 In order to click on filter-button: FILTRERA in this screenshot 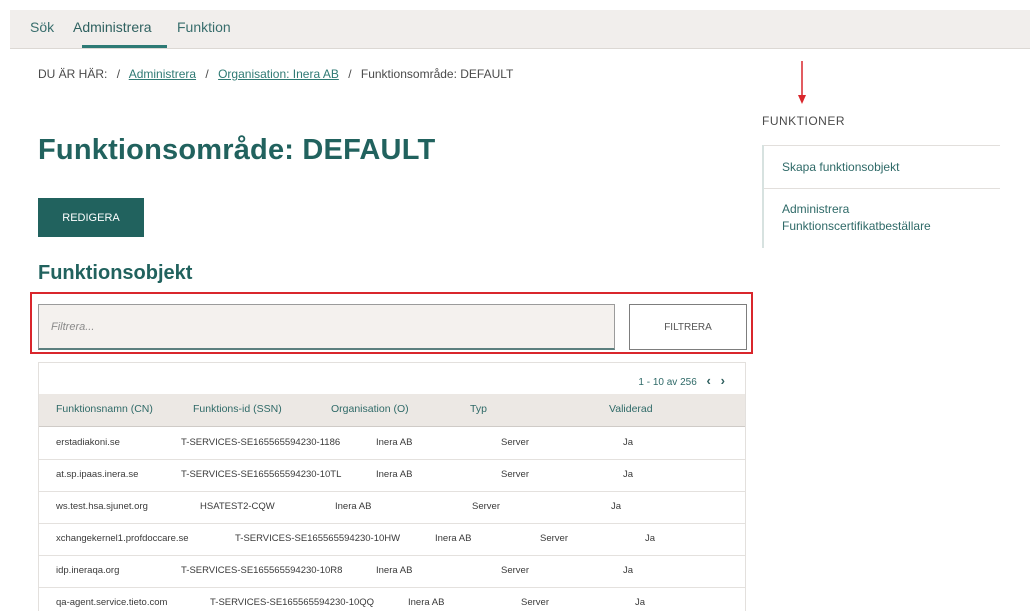, I will do `click(688, 327)`.